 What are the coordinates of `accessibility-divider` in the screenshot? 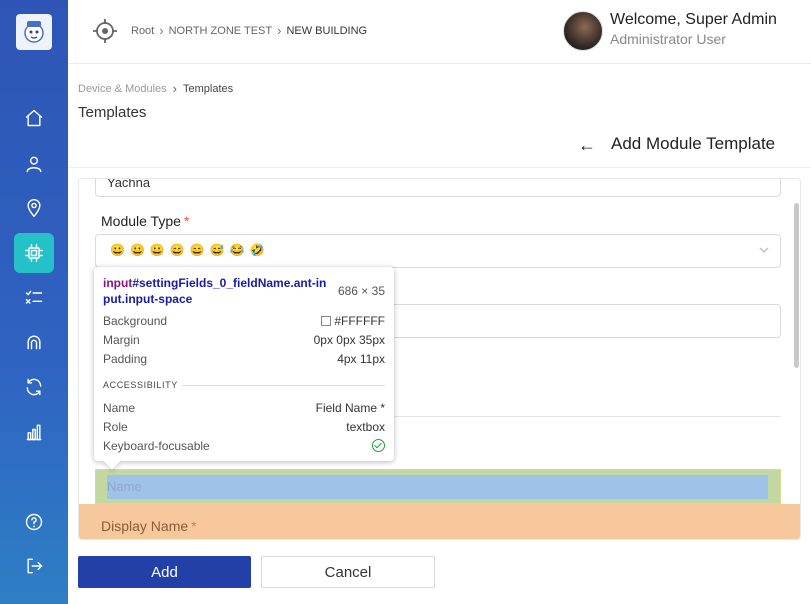 It's located at (283, 385).